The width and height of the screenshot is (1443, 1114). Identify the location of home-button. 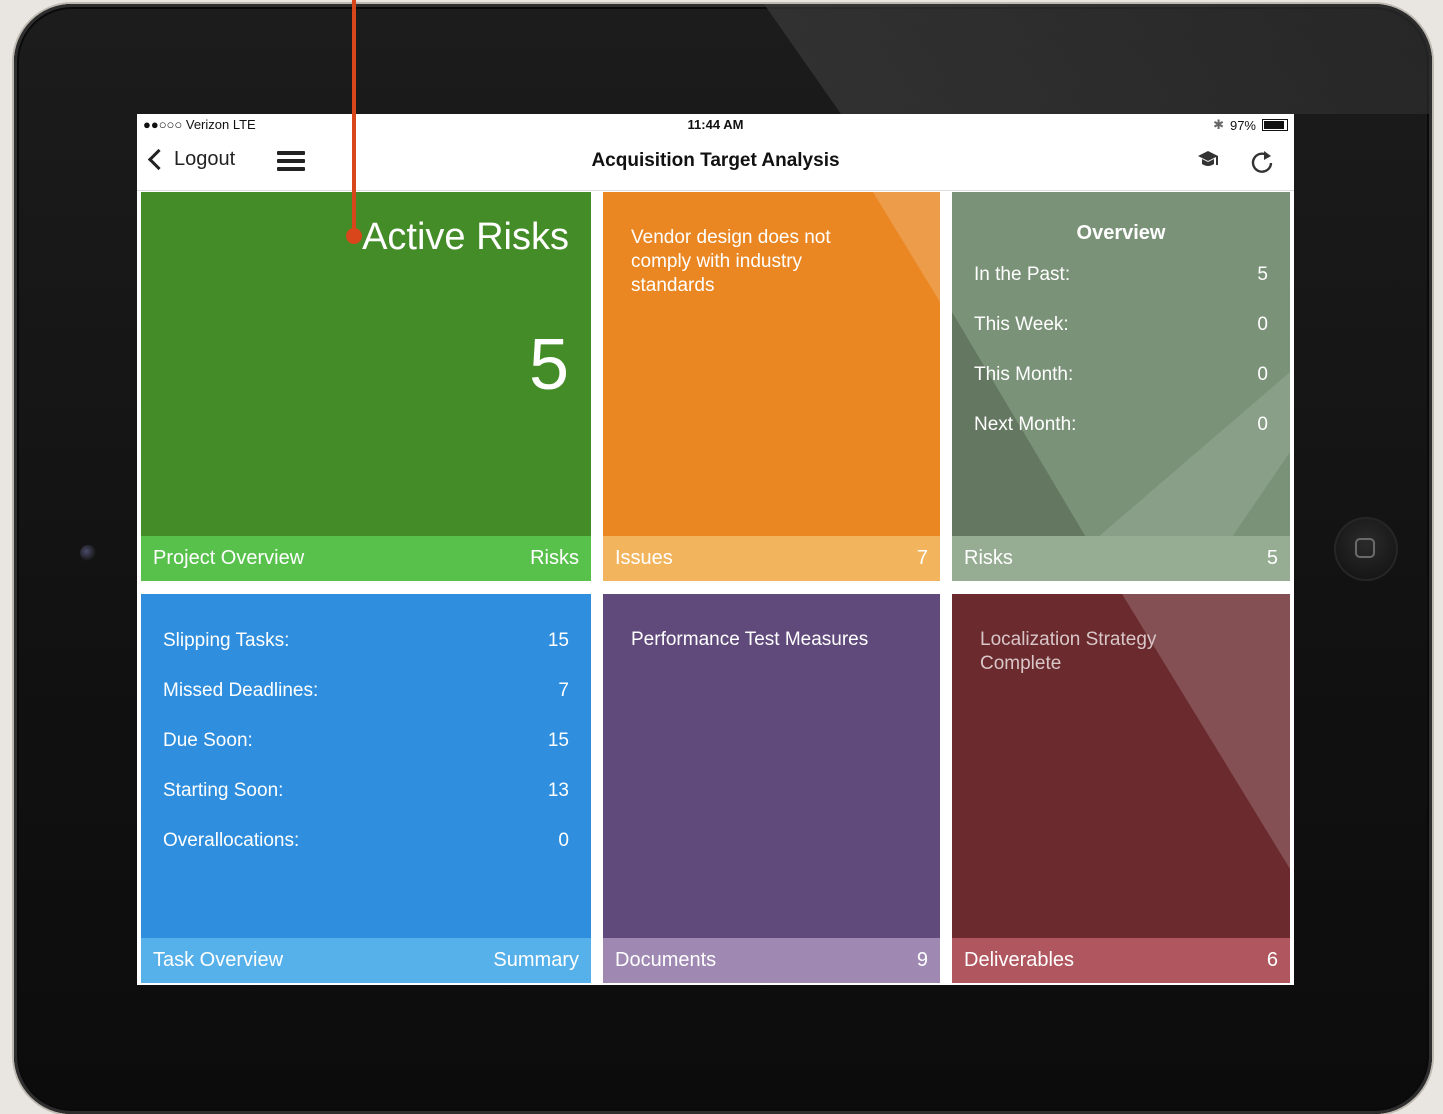
(1366, 549).